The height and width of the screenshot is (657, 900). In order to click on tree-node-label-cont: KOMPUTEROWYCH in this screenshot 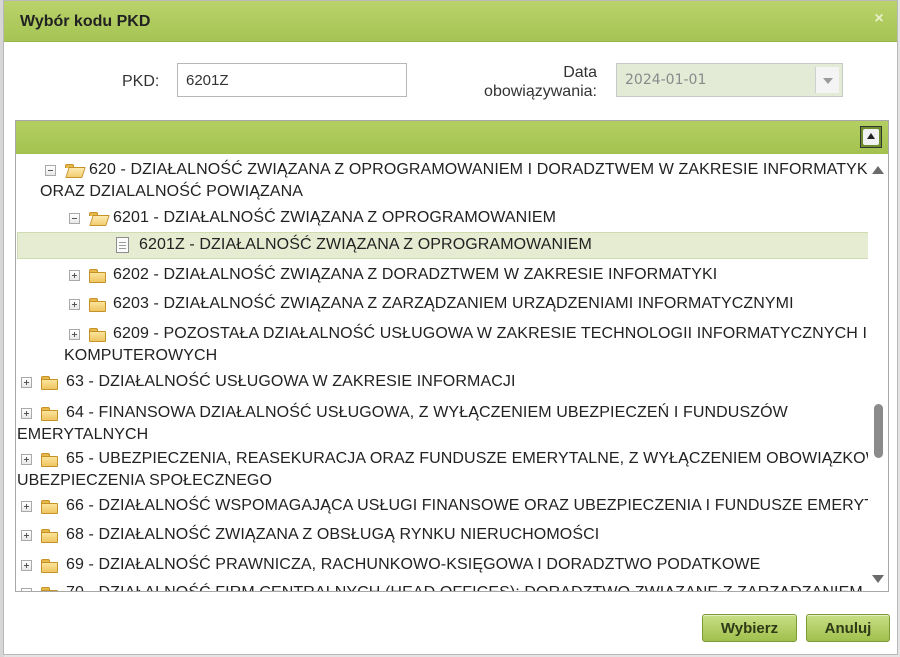, I will do `click(141, 355)`.